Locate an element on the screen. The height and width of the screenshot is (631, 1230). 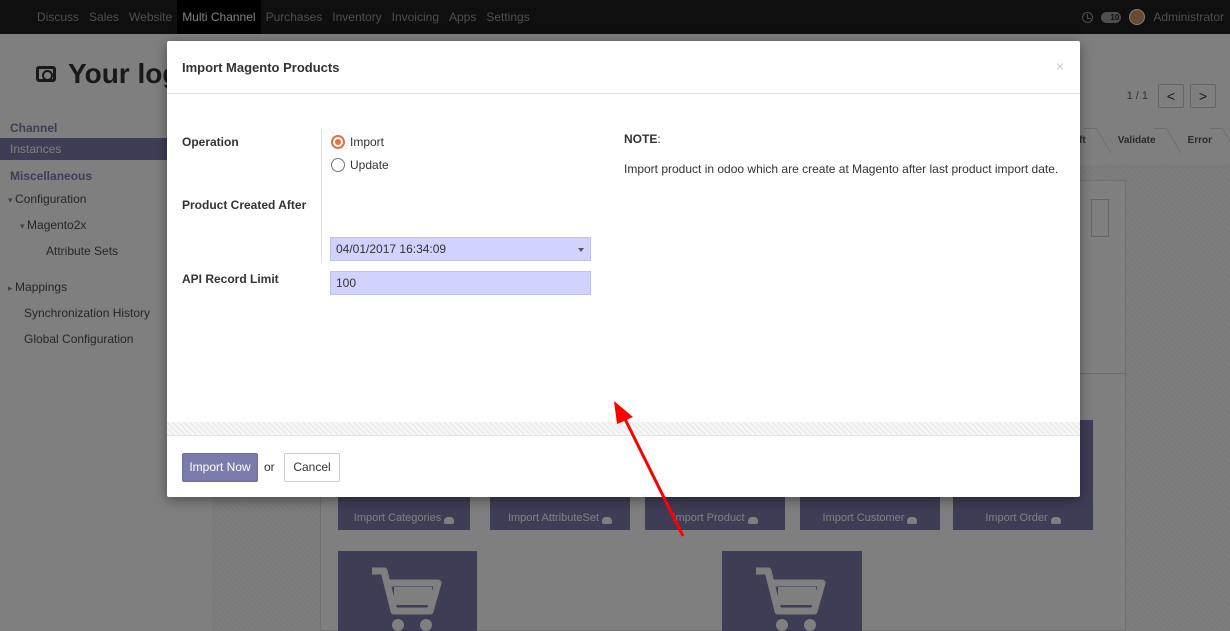
radio-import-label: Import is located at coordinates (367, 142).